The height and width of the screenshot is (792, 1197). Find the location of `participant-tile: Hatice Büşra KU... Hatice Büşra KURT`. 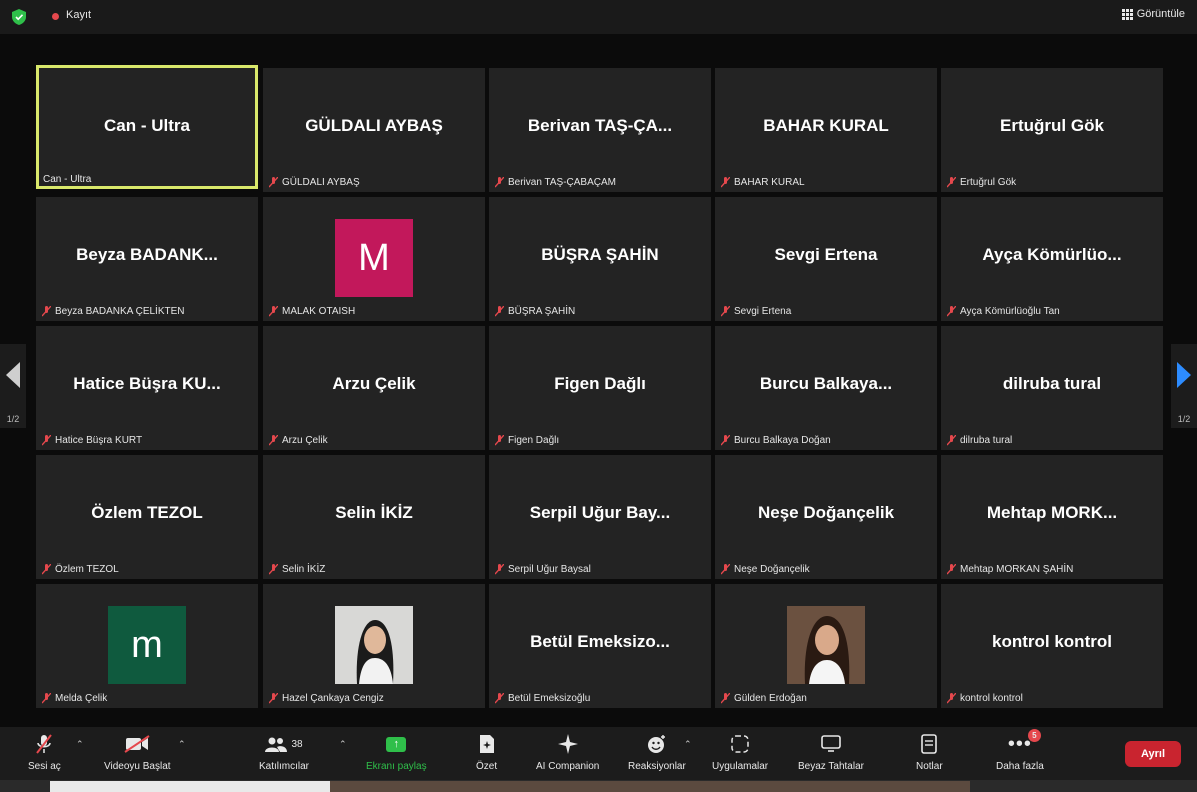

participant-tile: Hatice Büşra KU... Hatice Büşra KURT is located at coordinates (147, 388).